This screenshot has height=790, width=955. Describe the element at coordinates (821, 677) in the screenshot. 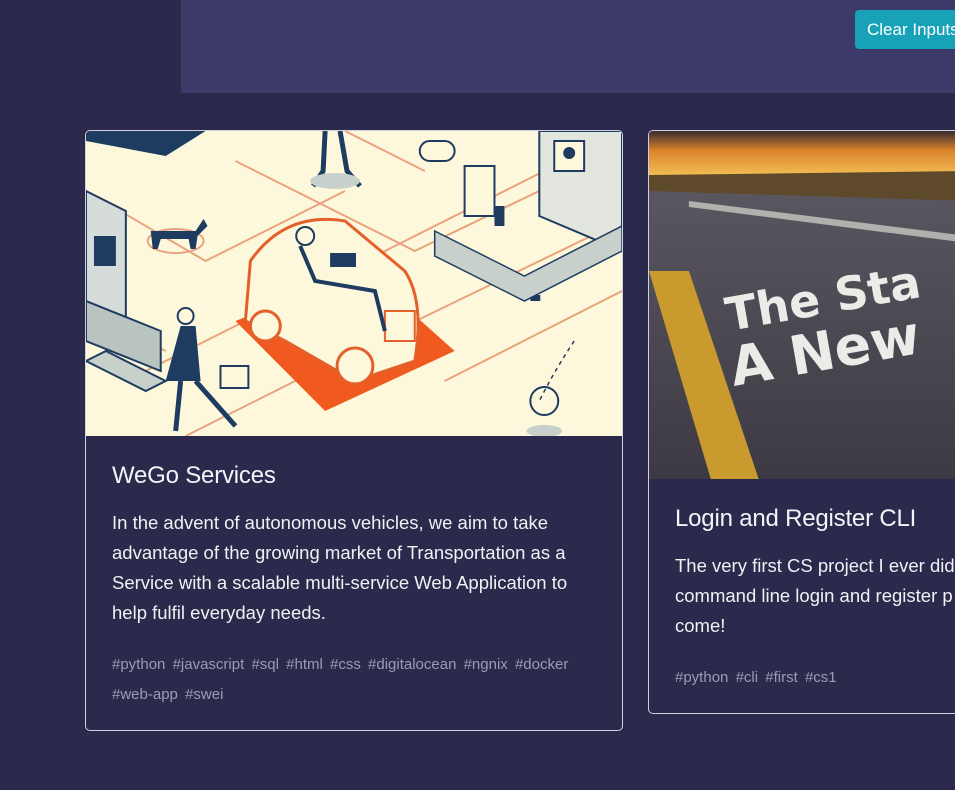

I see `tag: #cs1` at that location.